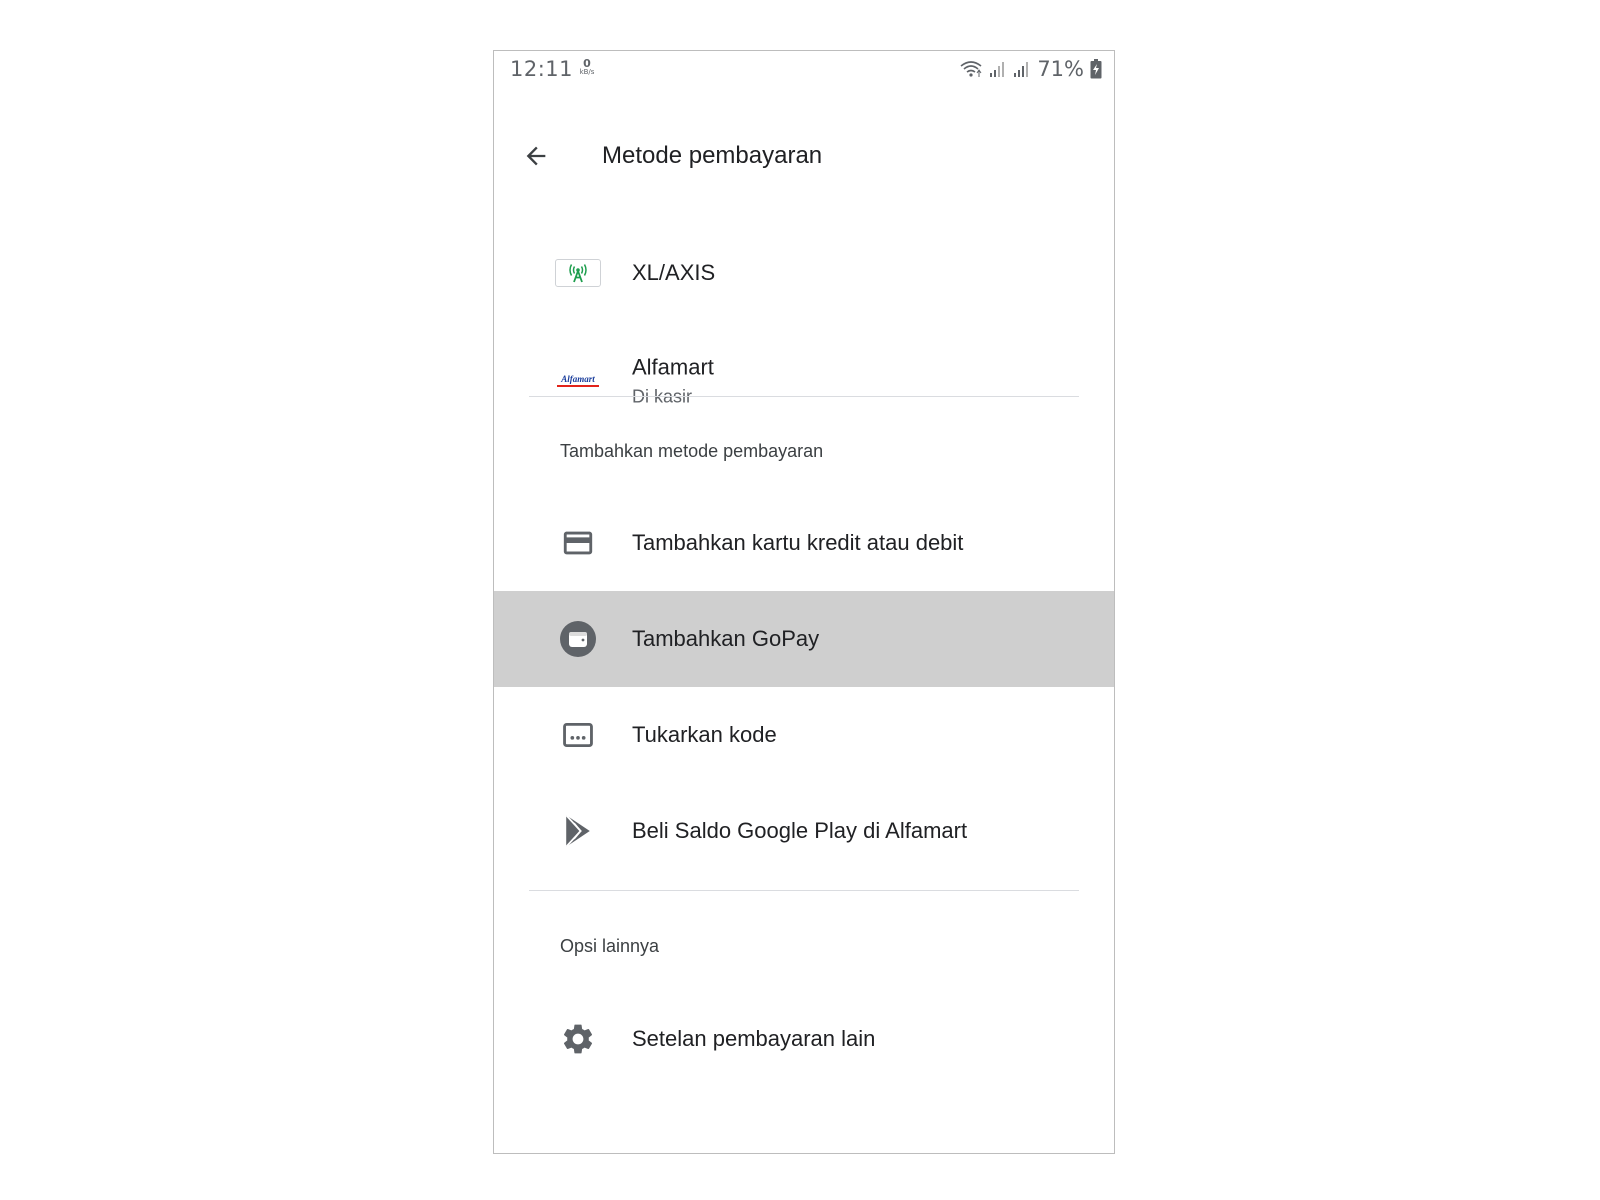 This screenshot has height=1200, width=1600. Describe the element at coordinates (804, 273) in the screenshot. I see `payment-method-xl-axis: XL/AXIS` at that location.